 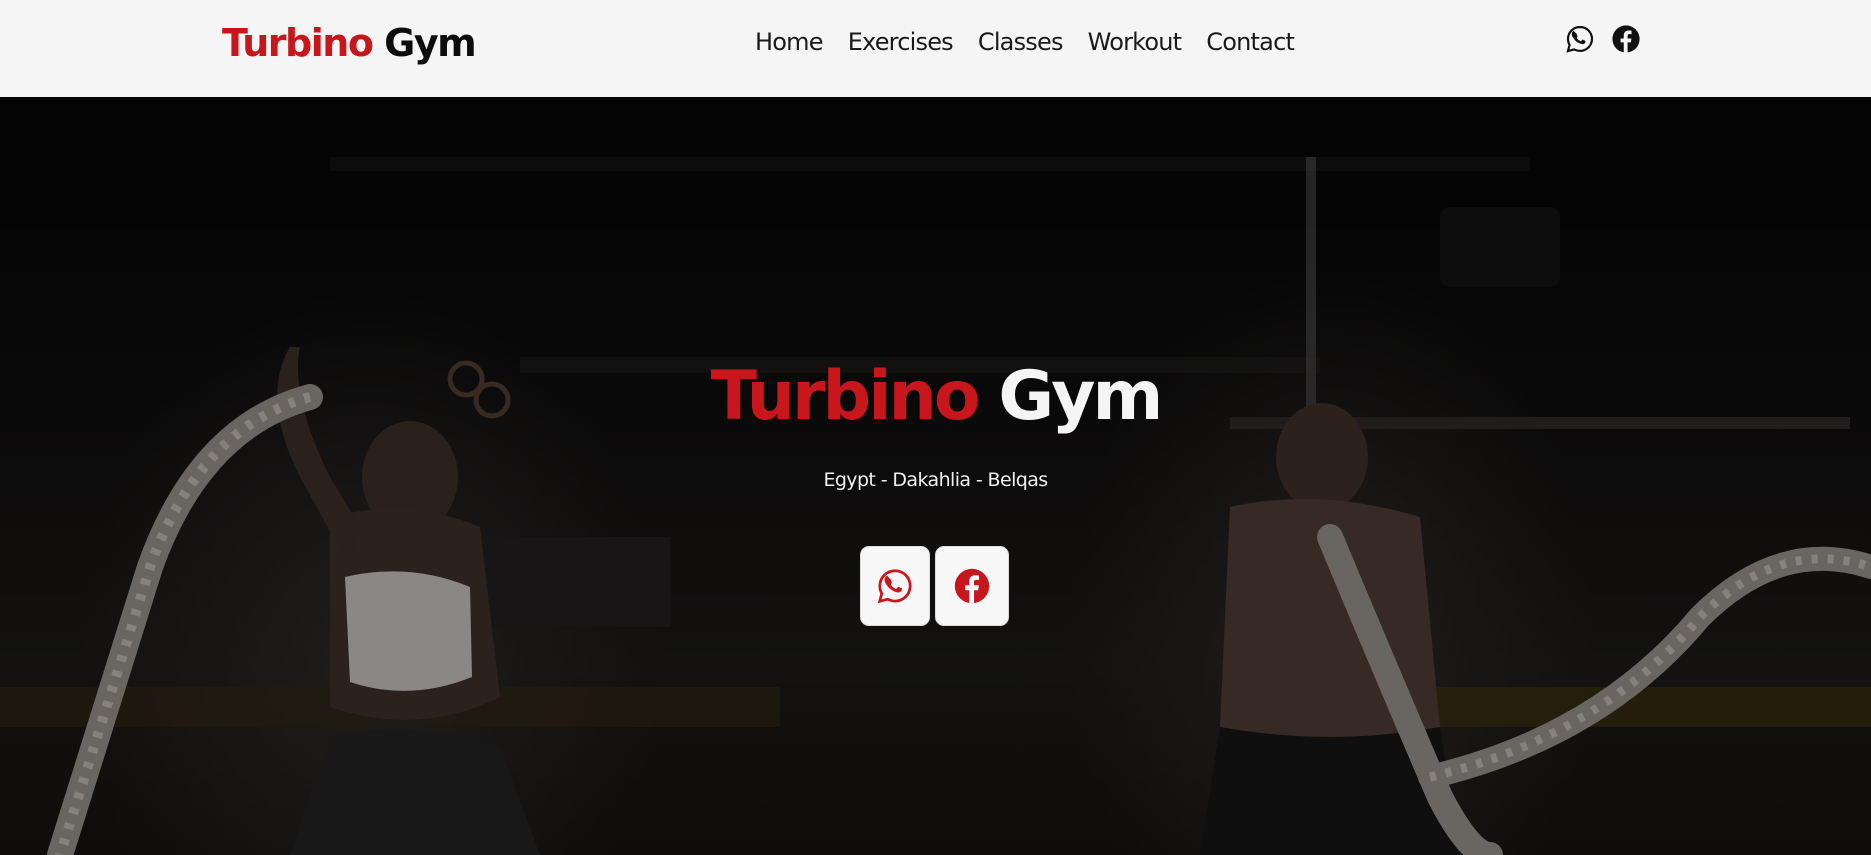 I want to click on brand-logo: Turbino Gym, so click(x=349, y=43).